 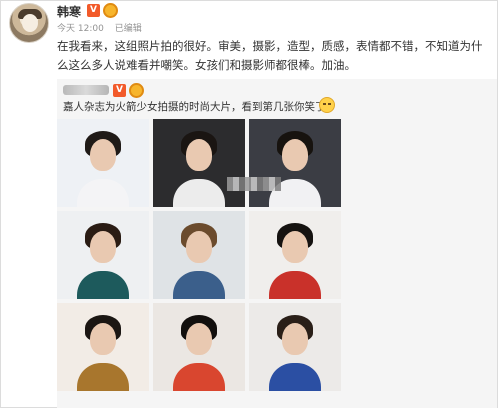 What do you see at coordinates (254, 184) in the screenshot?
I see `censor-blur` at bounding box center [254, 184].